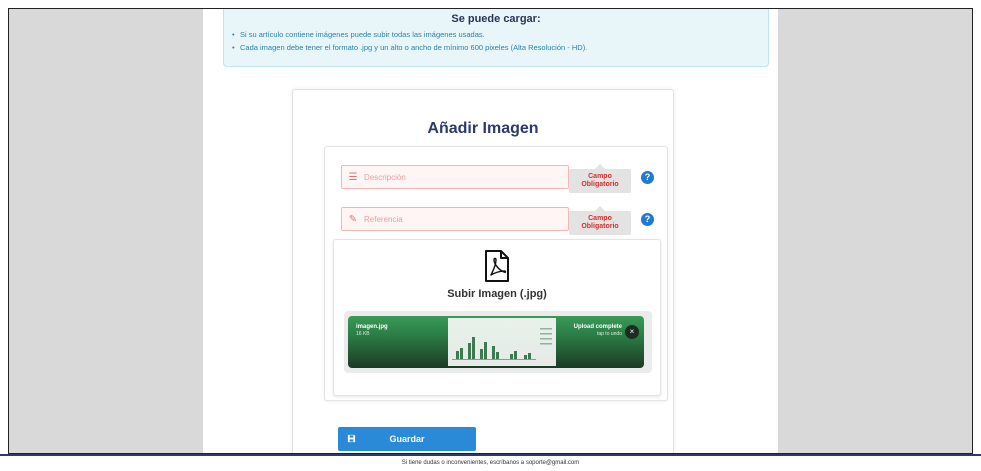 The height and width of the screenshot is (471, 981). What do you see at coordinates (496, 19) in the screenshot?
I see `info-title: Se puede cargar:` at bounding box center [496, 19].